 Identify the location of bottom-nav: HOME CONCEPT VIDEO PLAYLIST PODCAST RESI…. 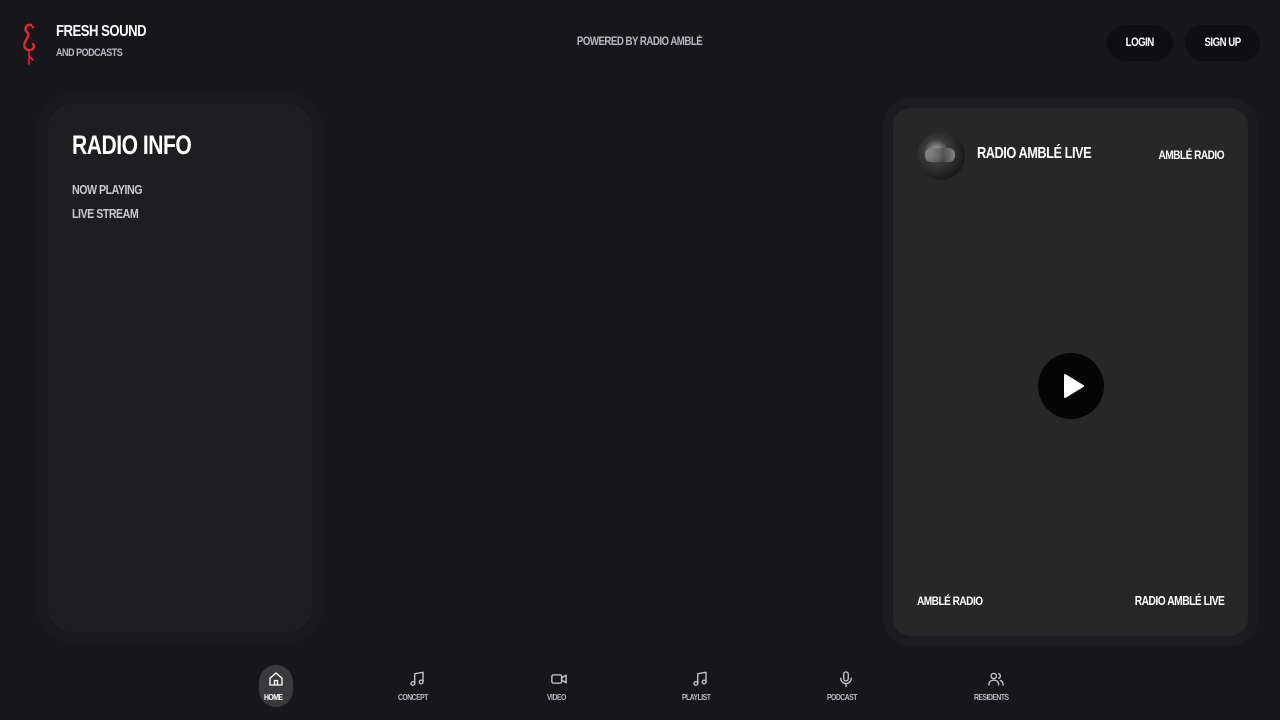
(640, 688).